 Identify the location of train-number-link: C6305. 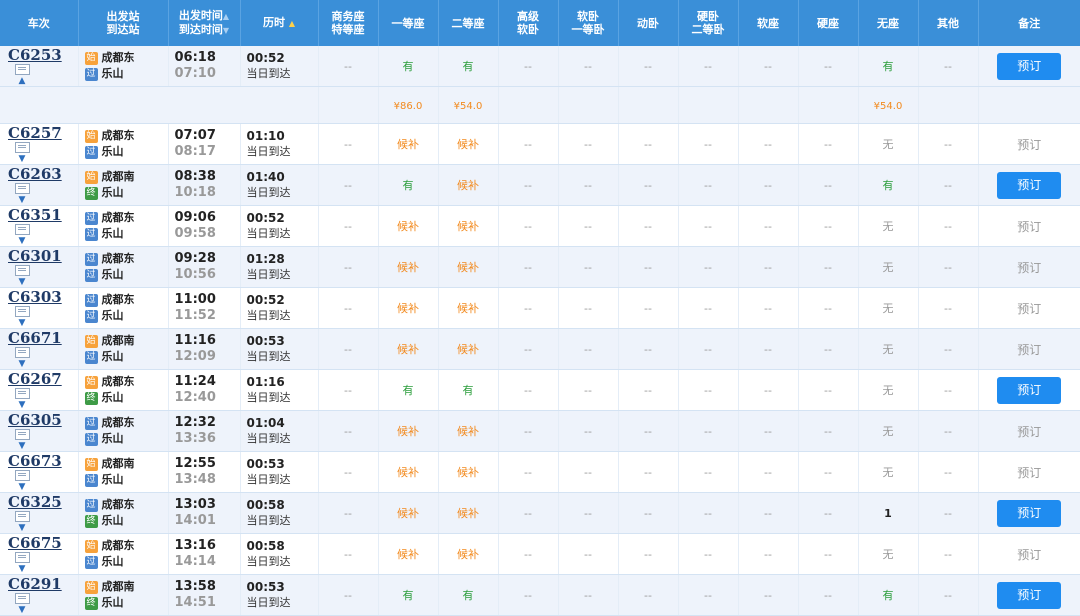
(35, 420).